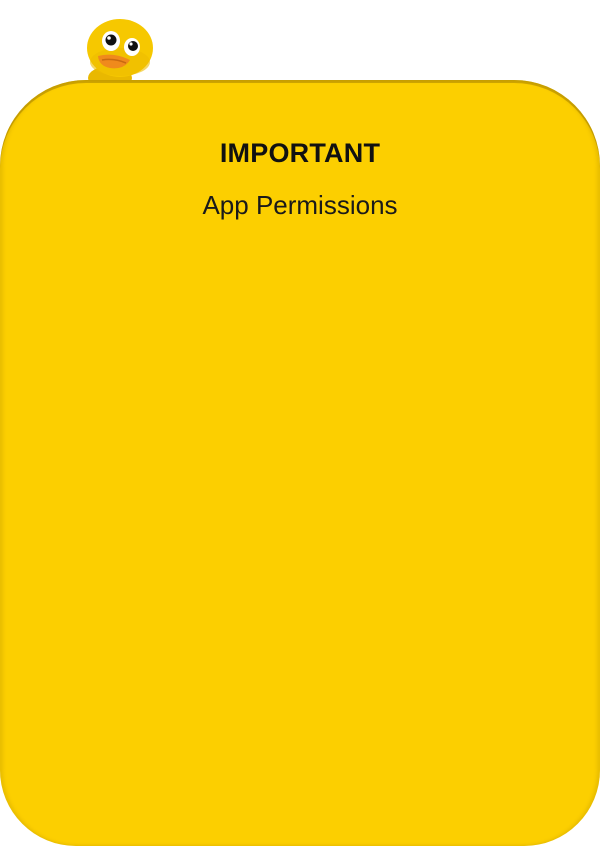 This screenshot has width=600, height=846. What do you see at coordinates (300, 205) in the screenshot?
I see `dialog-subheading: App Permissions` at bounding box center [300, 205].